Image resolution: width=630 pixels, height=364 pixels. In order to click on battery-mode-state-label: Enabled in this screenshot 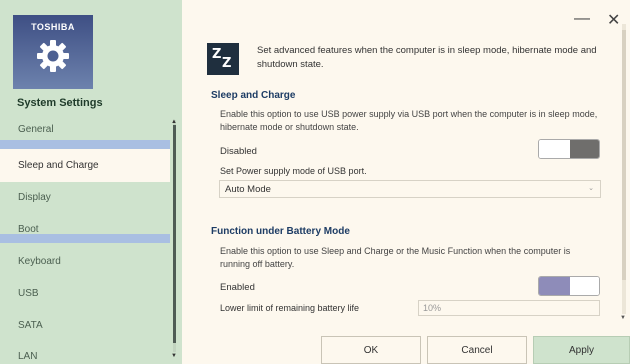, I will do `click(237, 287)`.